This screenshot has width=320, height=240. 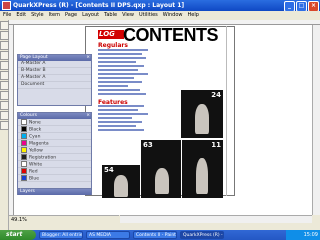 What do you see at coordinates (173, 15) in the screenshot?
I see `menu-window: Window` at bounding box center [173, 15].